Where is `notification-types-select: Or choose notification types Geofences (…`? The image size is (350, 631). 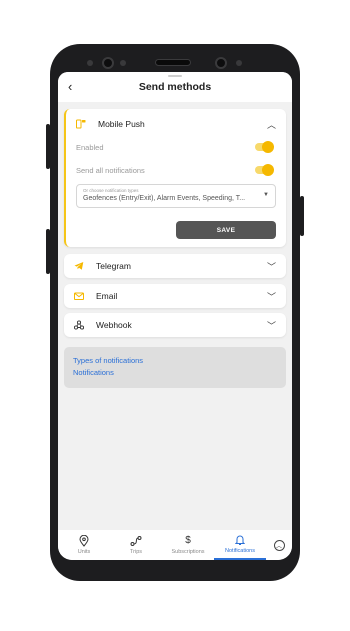
notification-types-select: Or choose notification types Geofences (… is located at coordinates (176, 196).